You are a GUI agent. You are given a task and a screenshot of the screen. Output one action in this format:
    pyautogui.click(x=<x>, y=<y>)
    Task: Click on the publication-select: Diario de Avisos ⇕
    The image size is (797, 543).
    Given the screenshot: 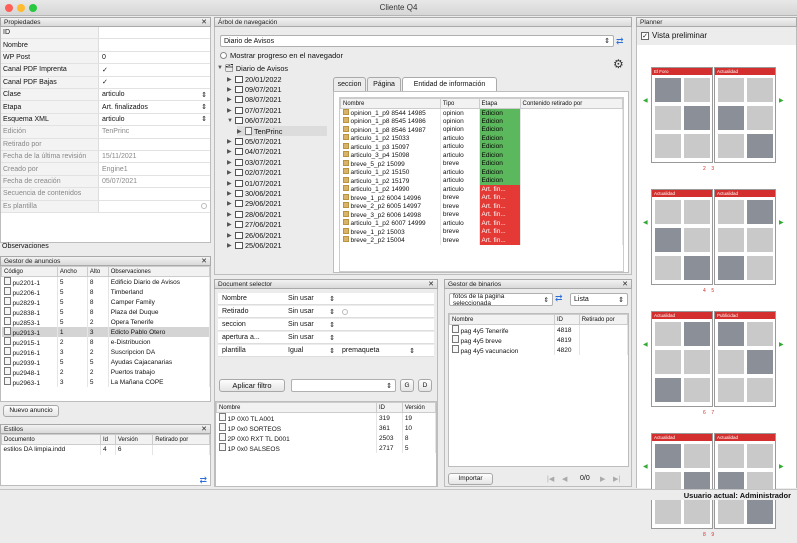 What is the action you would take?
    pyautogui.click(x=417, y=41)
    